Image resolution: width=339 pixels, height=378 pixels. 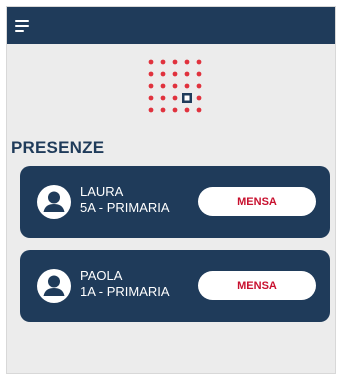 What do you see at coordinates (102, 191) in the screenshot?
I see `student-name: LAURA` at bounding box center [102, 191].